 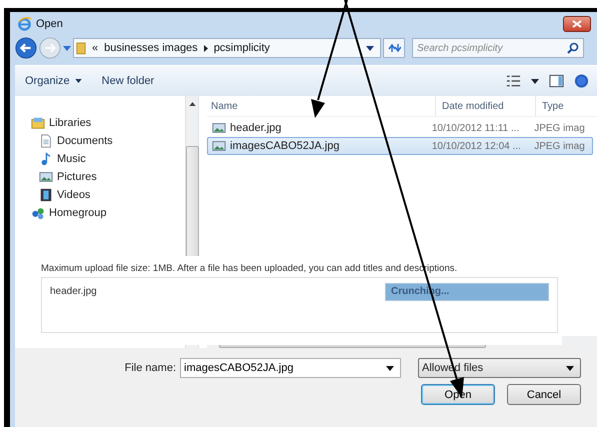 I want to click on chevron-icon, so click(x=206, y=48).